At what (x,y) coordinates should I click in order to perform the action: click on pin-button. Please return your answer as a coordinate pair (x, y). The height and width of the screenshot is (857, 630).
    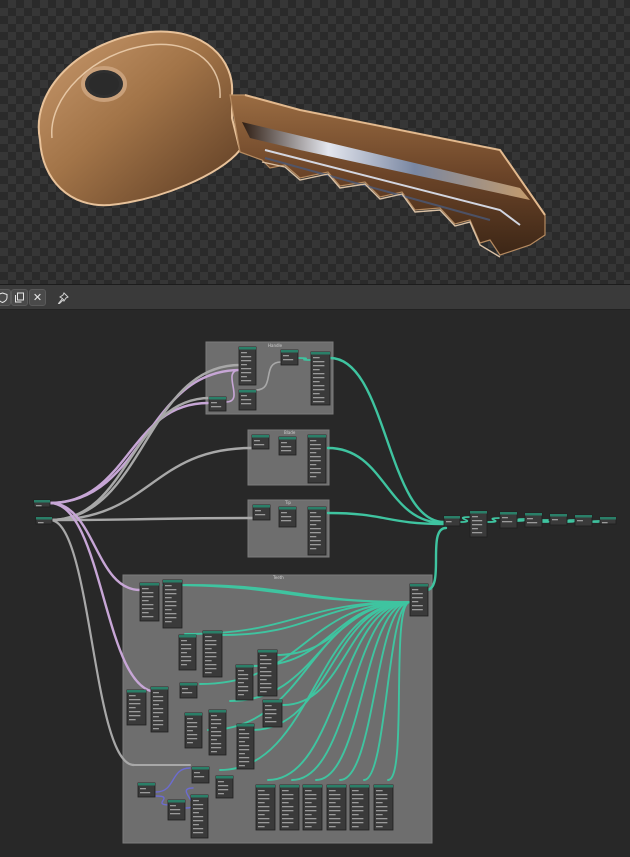
    Looking at the image, I should click on (62, 297).